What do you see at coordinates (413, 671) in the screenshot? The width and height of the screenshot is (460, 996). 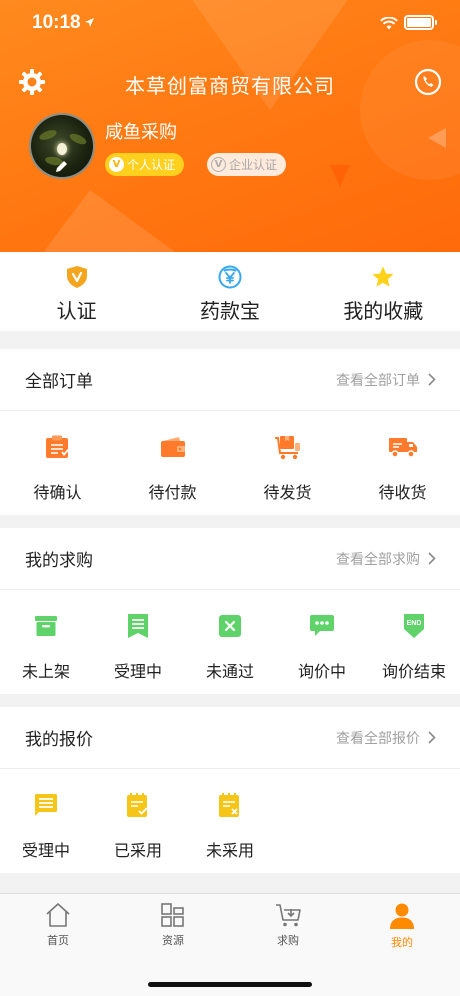 I see `purchase-status-label: 询价结束` at bounding box center [413, 671].